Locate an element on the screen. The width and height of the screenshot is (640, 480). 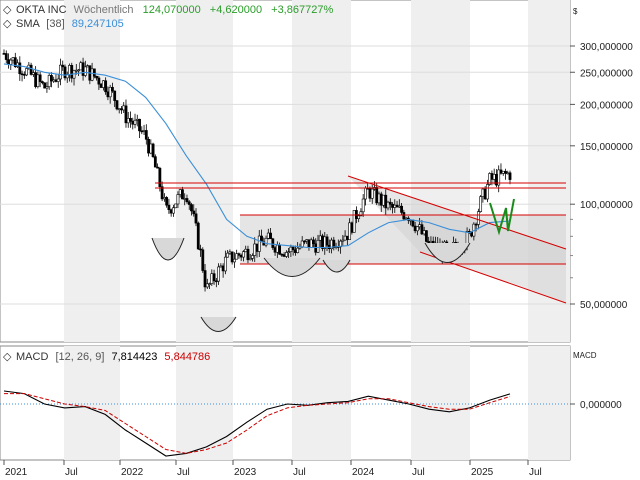
price-value: 124,070000 is located at coordinates (172, 10).